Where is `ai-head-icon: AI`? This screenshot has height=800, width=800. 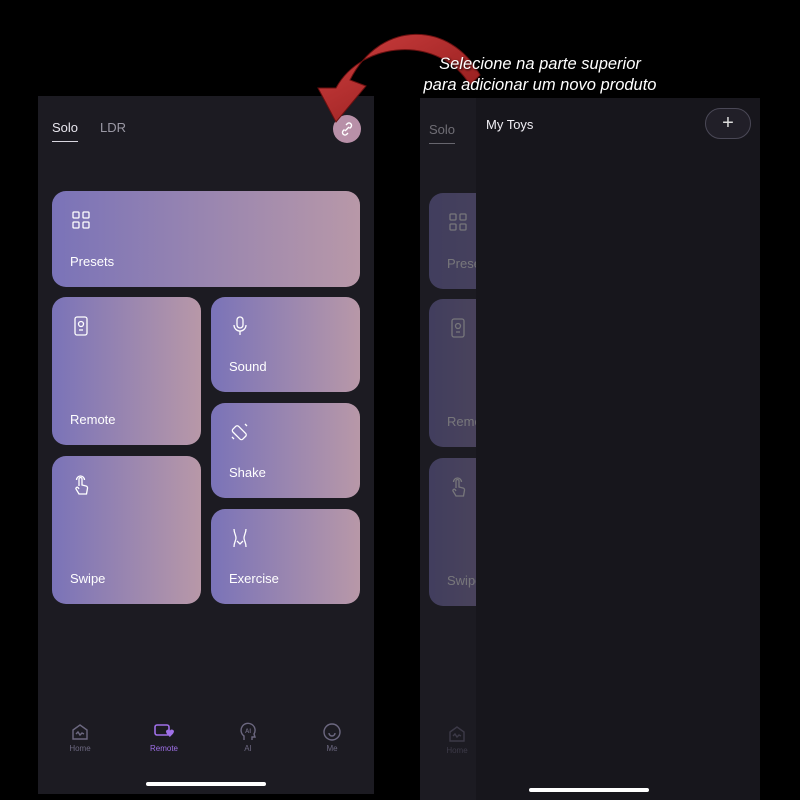 ai-head-icon: AI is located at coordinates (248, 731).